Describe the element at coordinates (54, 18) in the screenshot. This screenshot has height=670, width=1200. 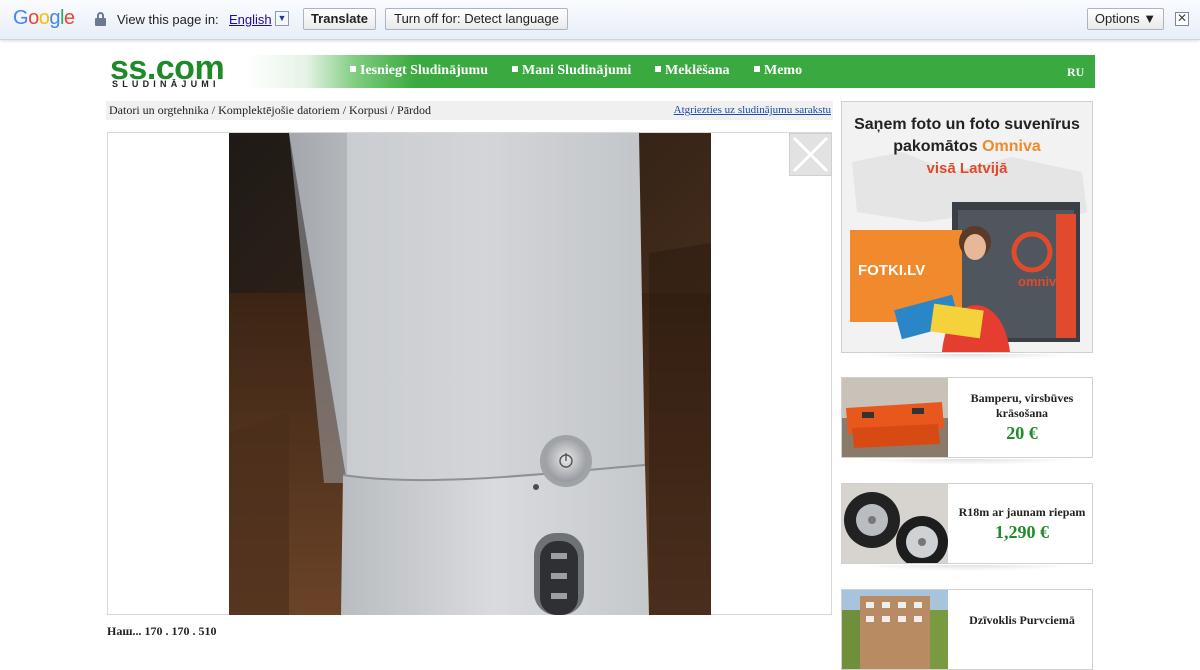
I see `google-logo-letter: g` at that location.